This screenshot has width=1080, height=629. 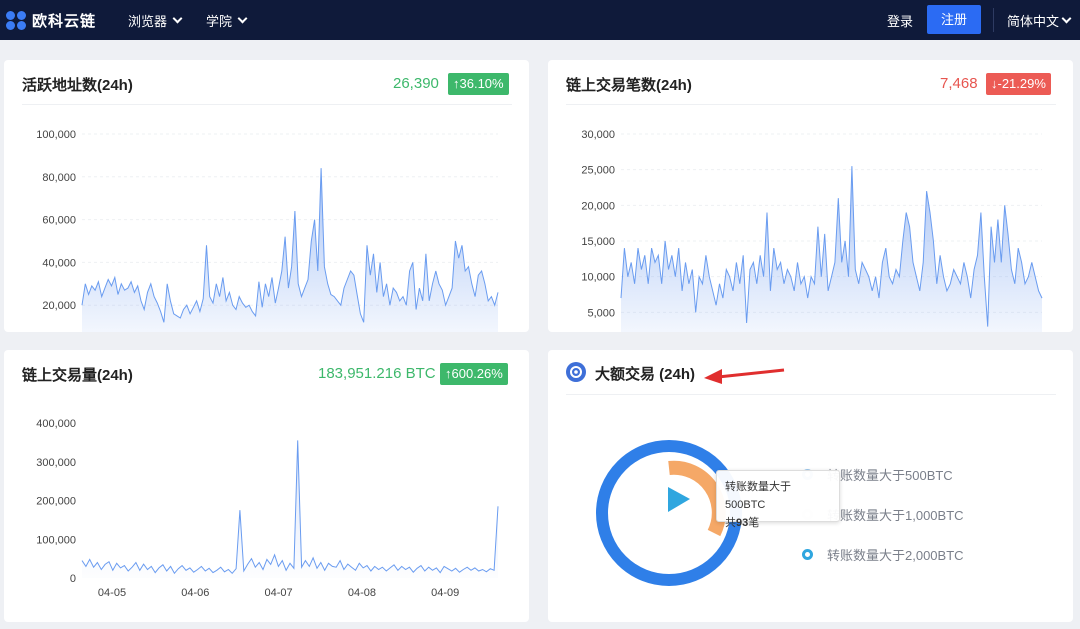 What do you see at coordinates (645, 374) in the screenshot?
I see `card-title: 大额交易 (24h)` at bounding box center [645, 374].